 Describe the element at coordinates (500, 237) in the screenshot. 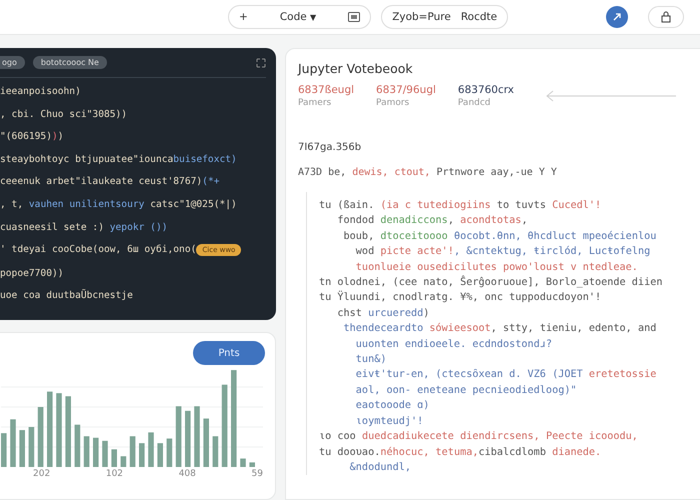

I see `code-line: boub, dtoceitoooo θocobt.θnn, θhcdluct mpeoécienlou` at that location.